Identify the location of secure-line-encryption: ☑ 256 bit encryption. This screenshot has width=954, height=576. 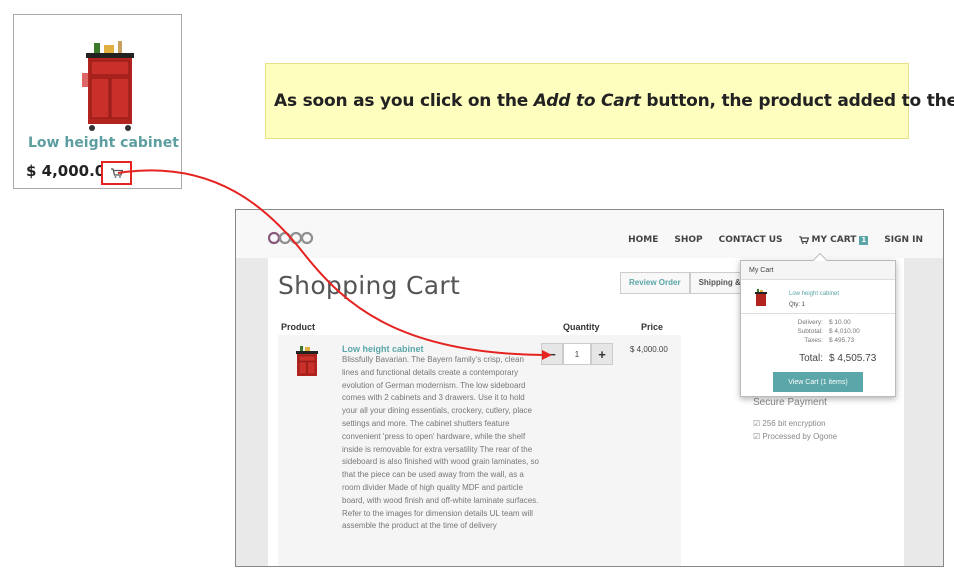
(789, 423).